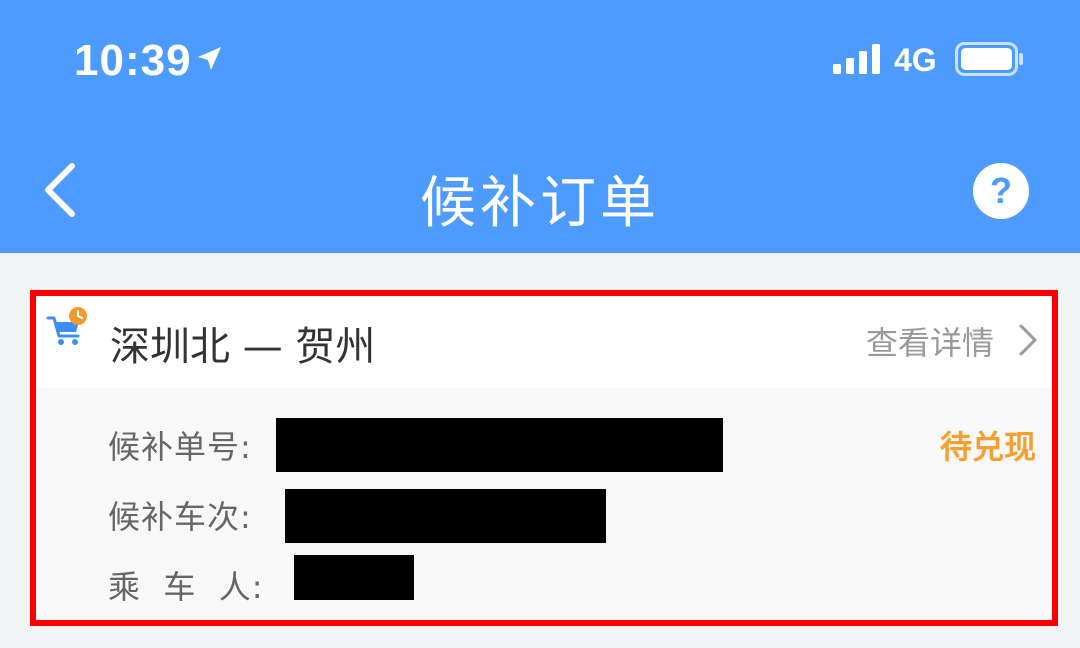 Image resolution: width=1080 pixels, height=648 pixels. Describe the element at coordinates (989, 59) in the screenshot. I see `battery-icon` at that location.